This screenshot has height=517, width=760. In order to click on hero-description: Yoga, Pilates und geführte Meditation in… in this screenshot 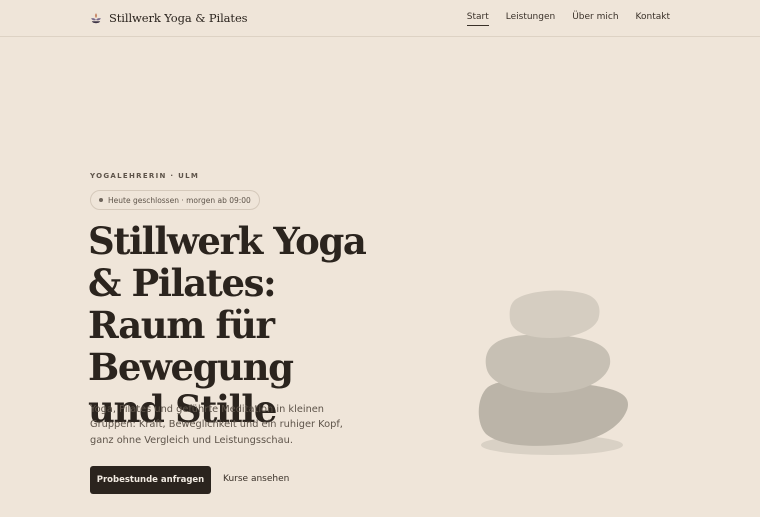, I will do `click(216, 425)`.